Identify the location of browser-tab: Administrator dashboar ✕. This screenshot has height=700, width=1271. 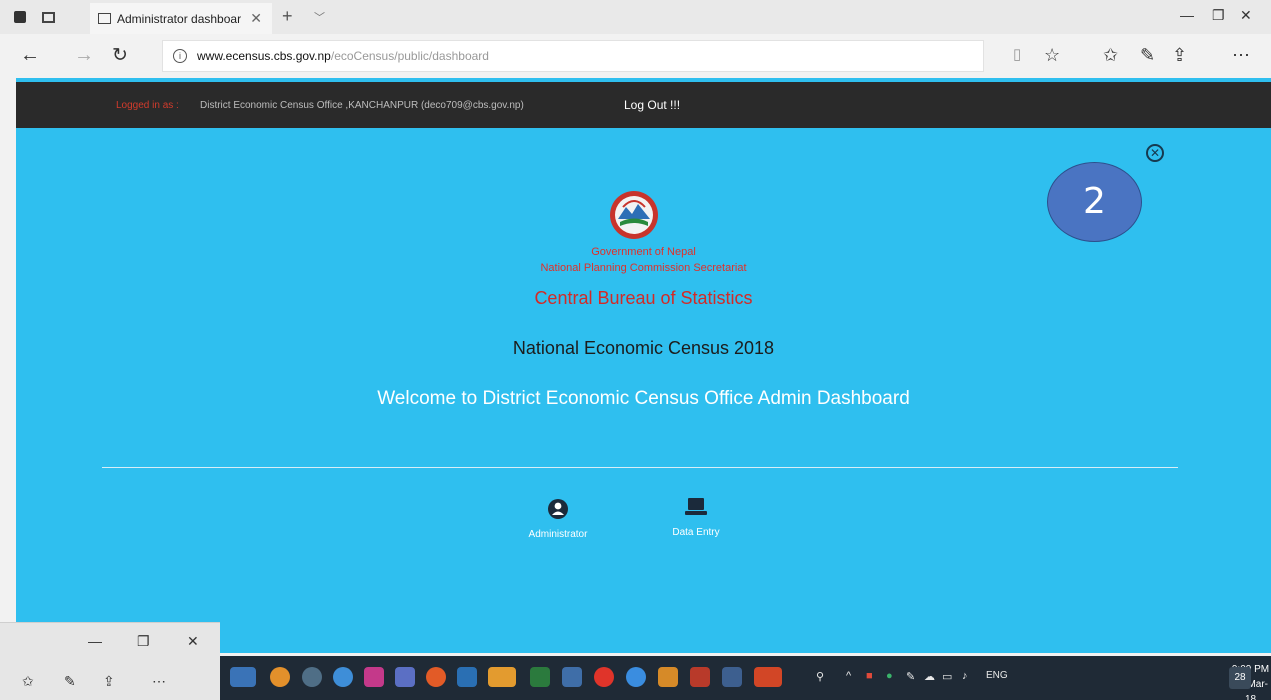
(181, 18).